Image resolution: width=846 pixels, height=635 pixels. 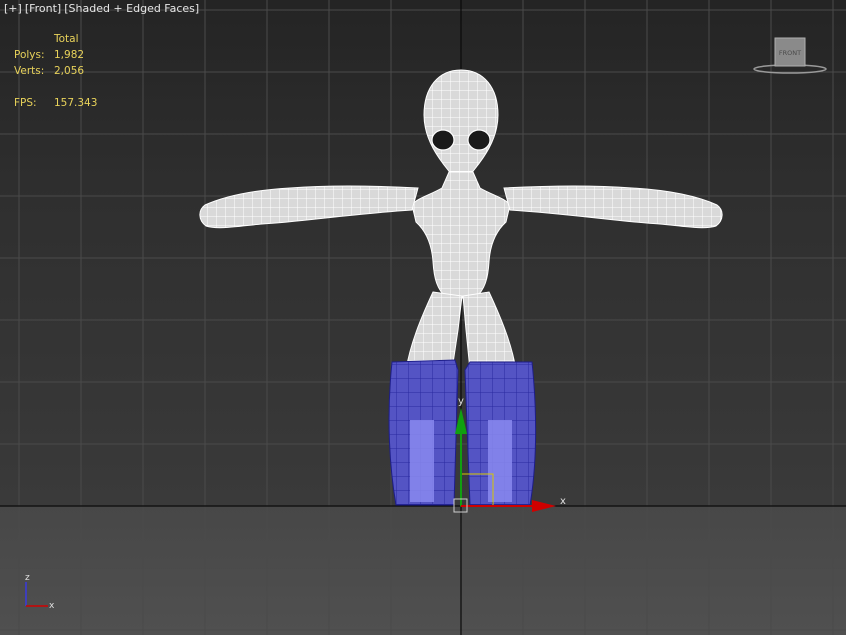 I want to click on tripod-x-label: x, so click(x=52, y=606).